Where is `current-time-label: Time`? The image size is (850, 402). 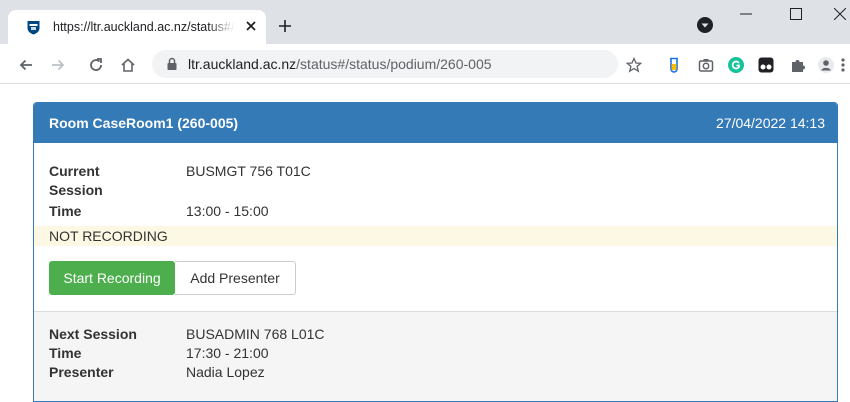 current-time-label: Time is located at coordinates (65, 211).